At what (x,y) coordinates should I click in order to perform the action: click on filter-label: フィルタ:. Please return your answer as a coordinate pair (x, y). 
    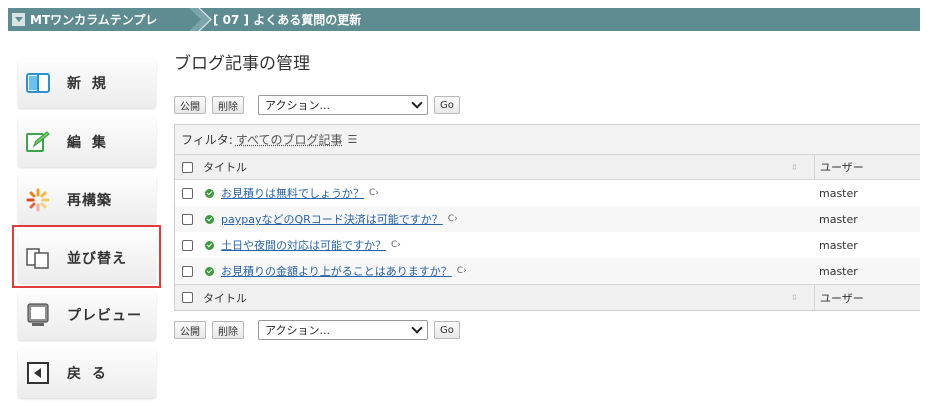
    Looking at the image, I should click on (207, 140).